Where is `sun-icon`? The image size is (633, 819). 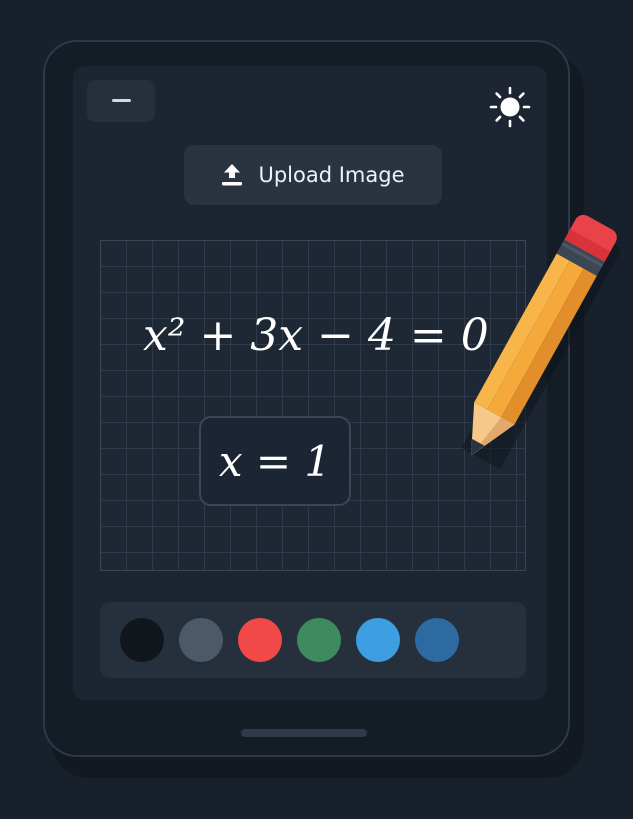
sun-icon is located at coordinates (510, 107).